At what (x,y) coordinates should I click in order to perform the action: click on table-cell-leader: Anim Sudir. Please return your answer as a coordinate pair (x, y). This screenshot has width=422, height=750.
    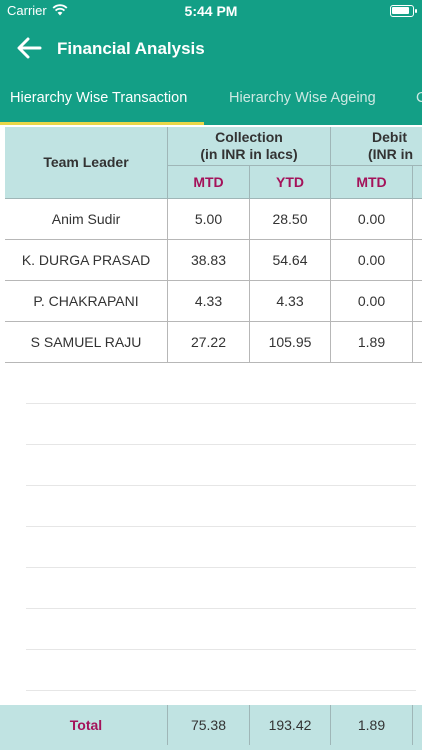
    Looking at the image, I should click on (86, 219).